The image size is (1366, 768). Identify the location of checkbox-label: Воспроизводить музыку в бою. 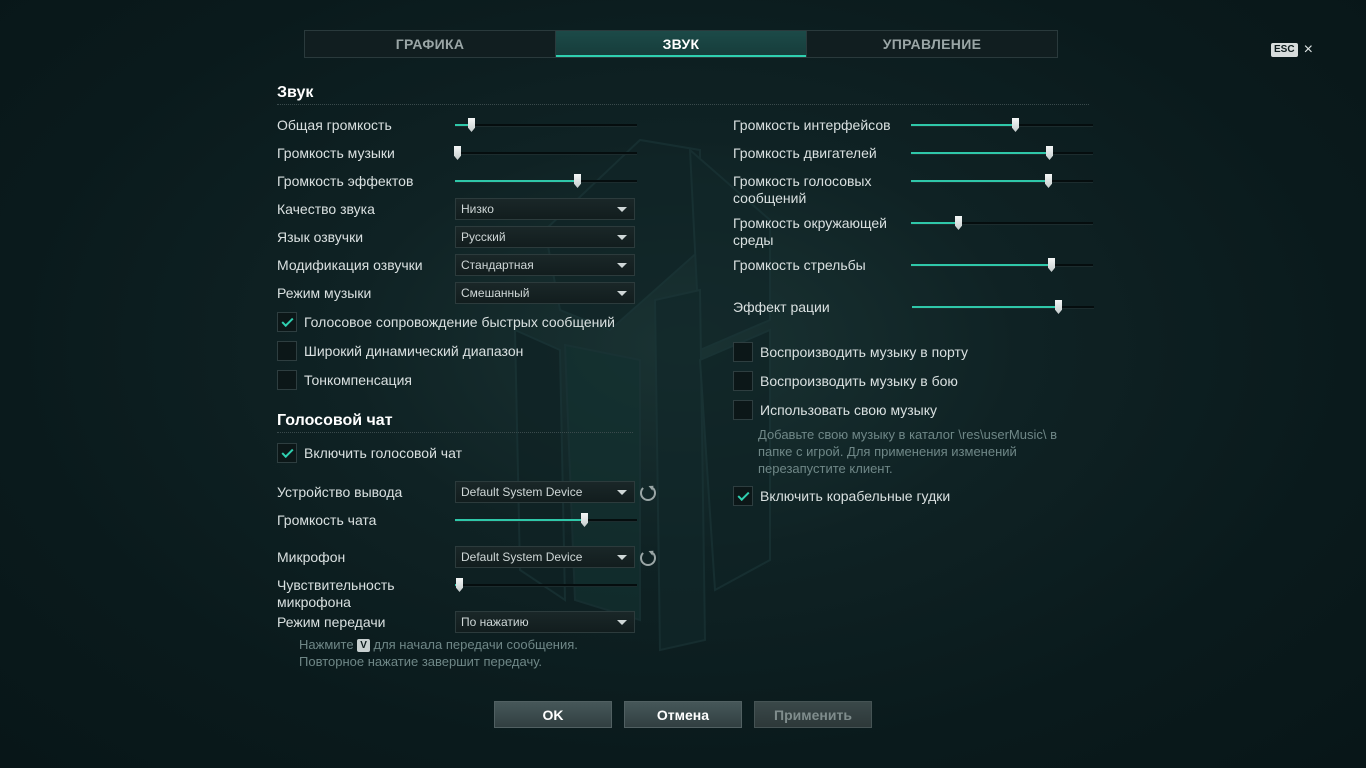
(859, 381).